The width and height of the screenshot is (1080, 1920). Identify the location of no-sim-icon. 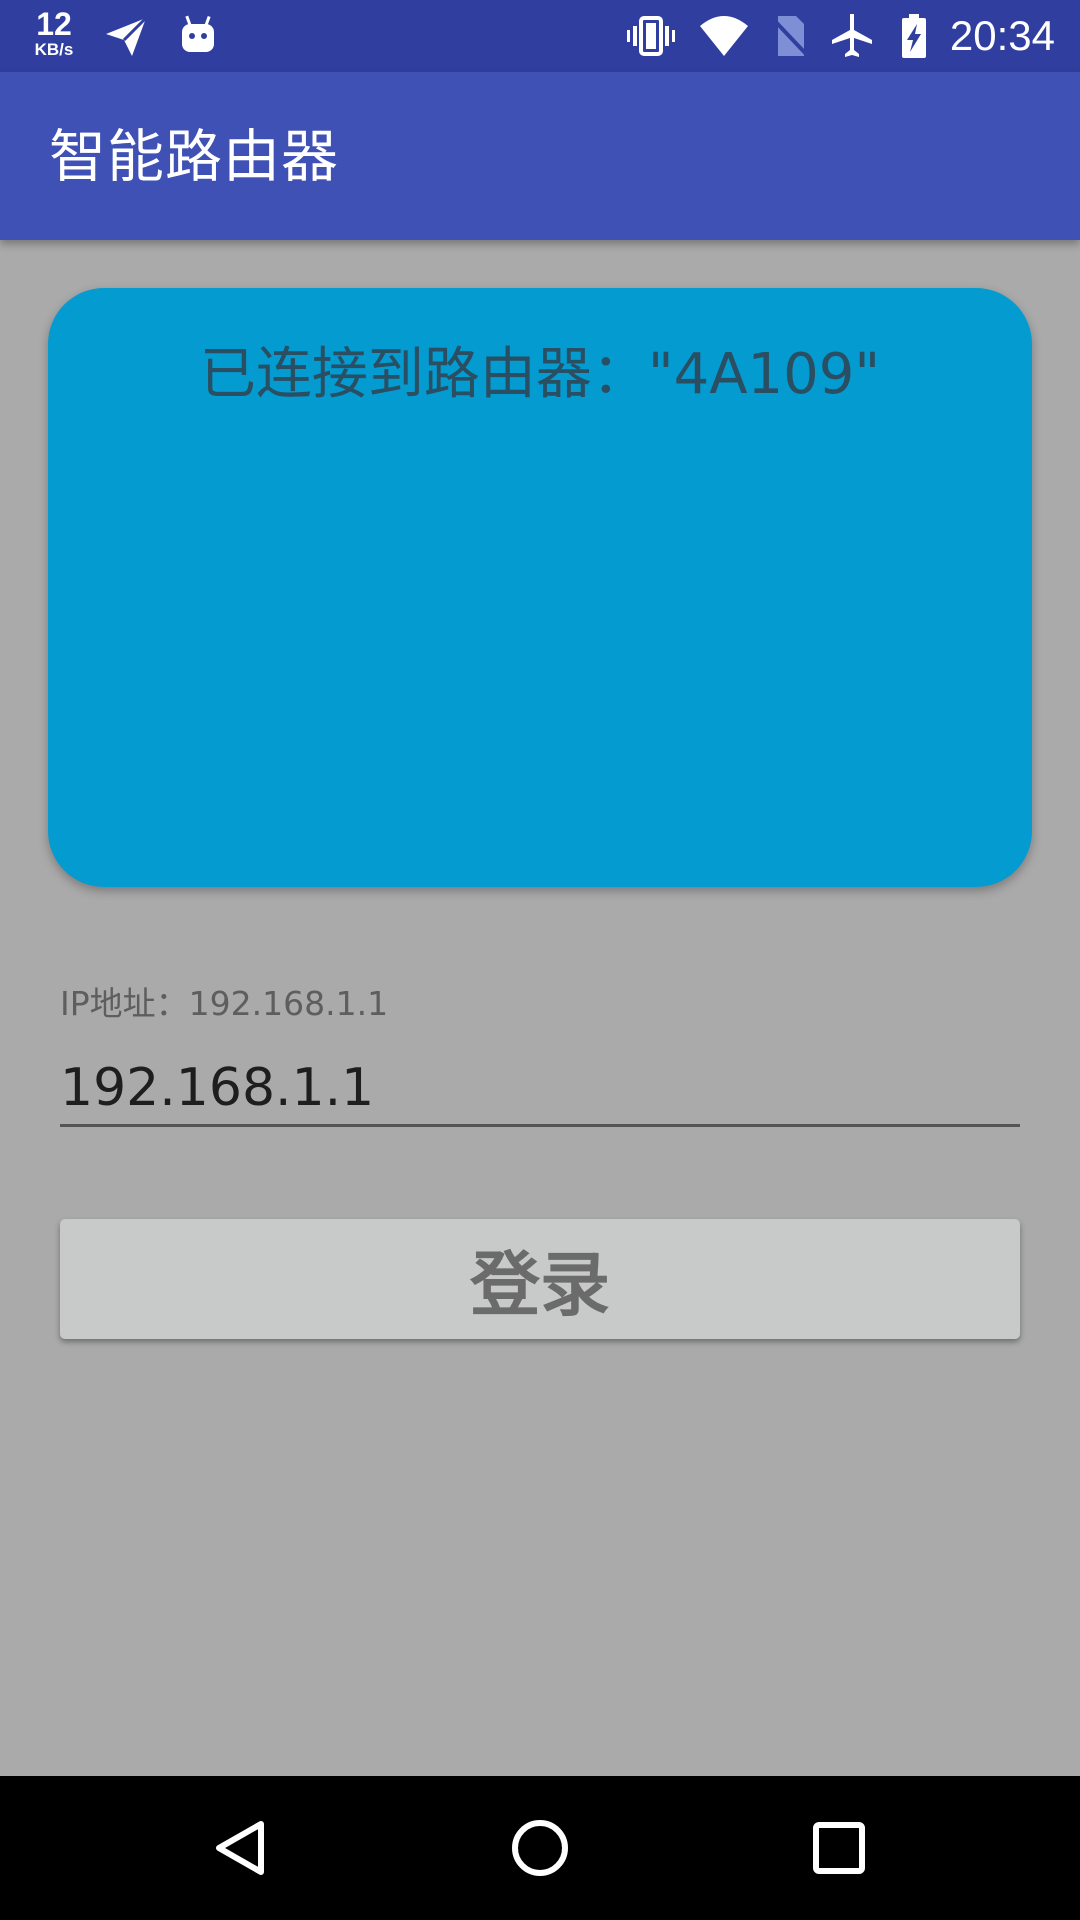
(790, 36).